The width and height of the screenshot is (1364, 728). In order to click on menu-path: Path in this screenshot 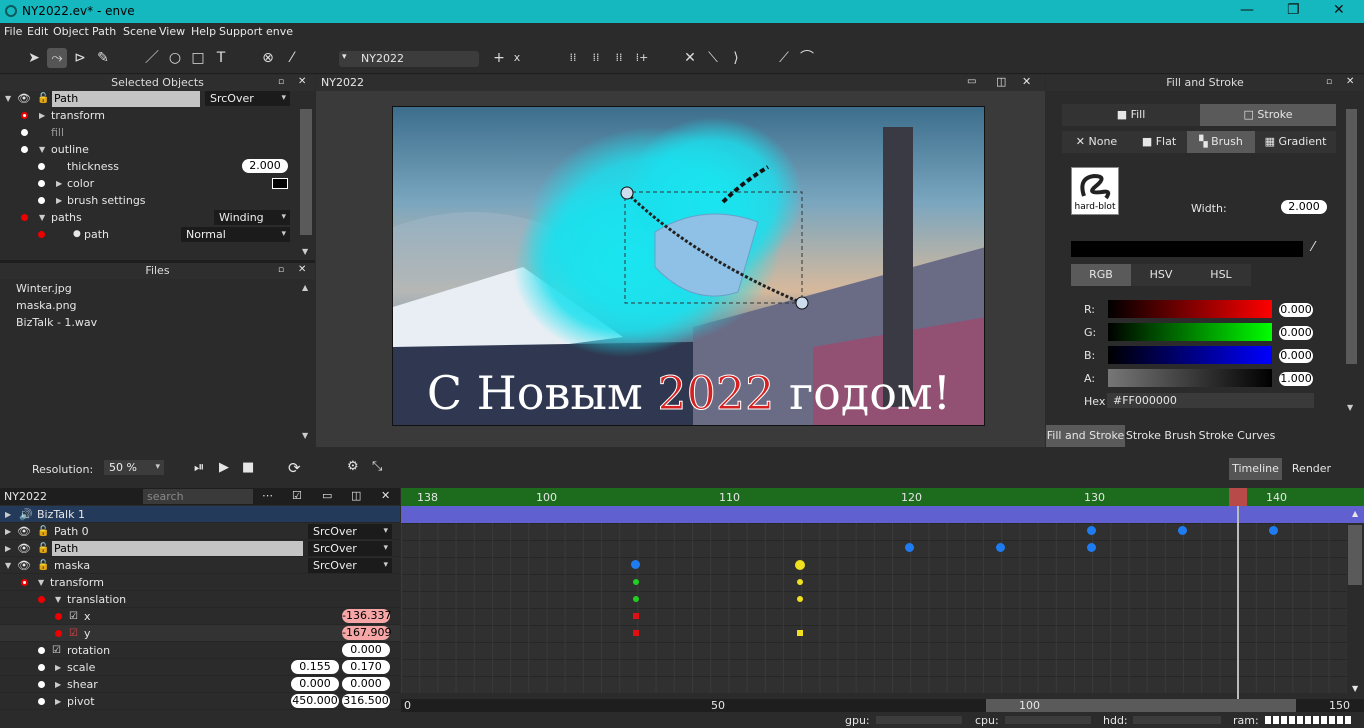, I will do `click(104, 31)`.